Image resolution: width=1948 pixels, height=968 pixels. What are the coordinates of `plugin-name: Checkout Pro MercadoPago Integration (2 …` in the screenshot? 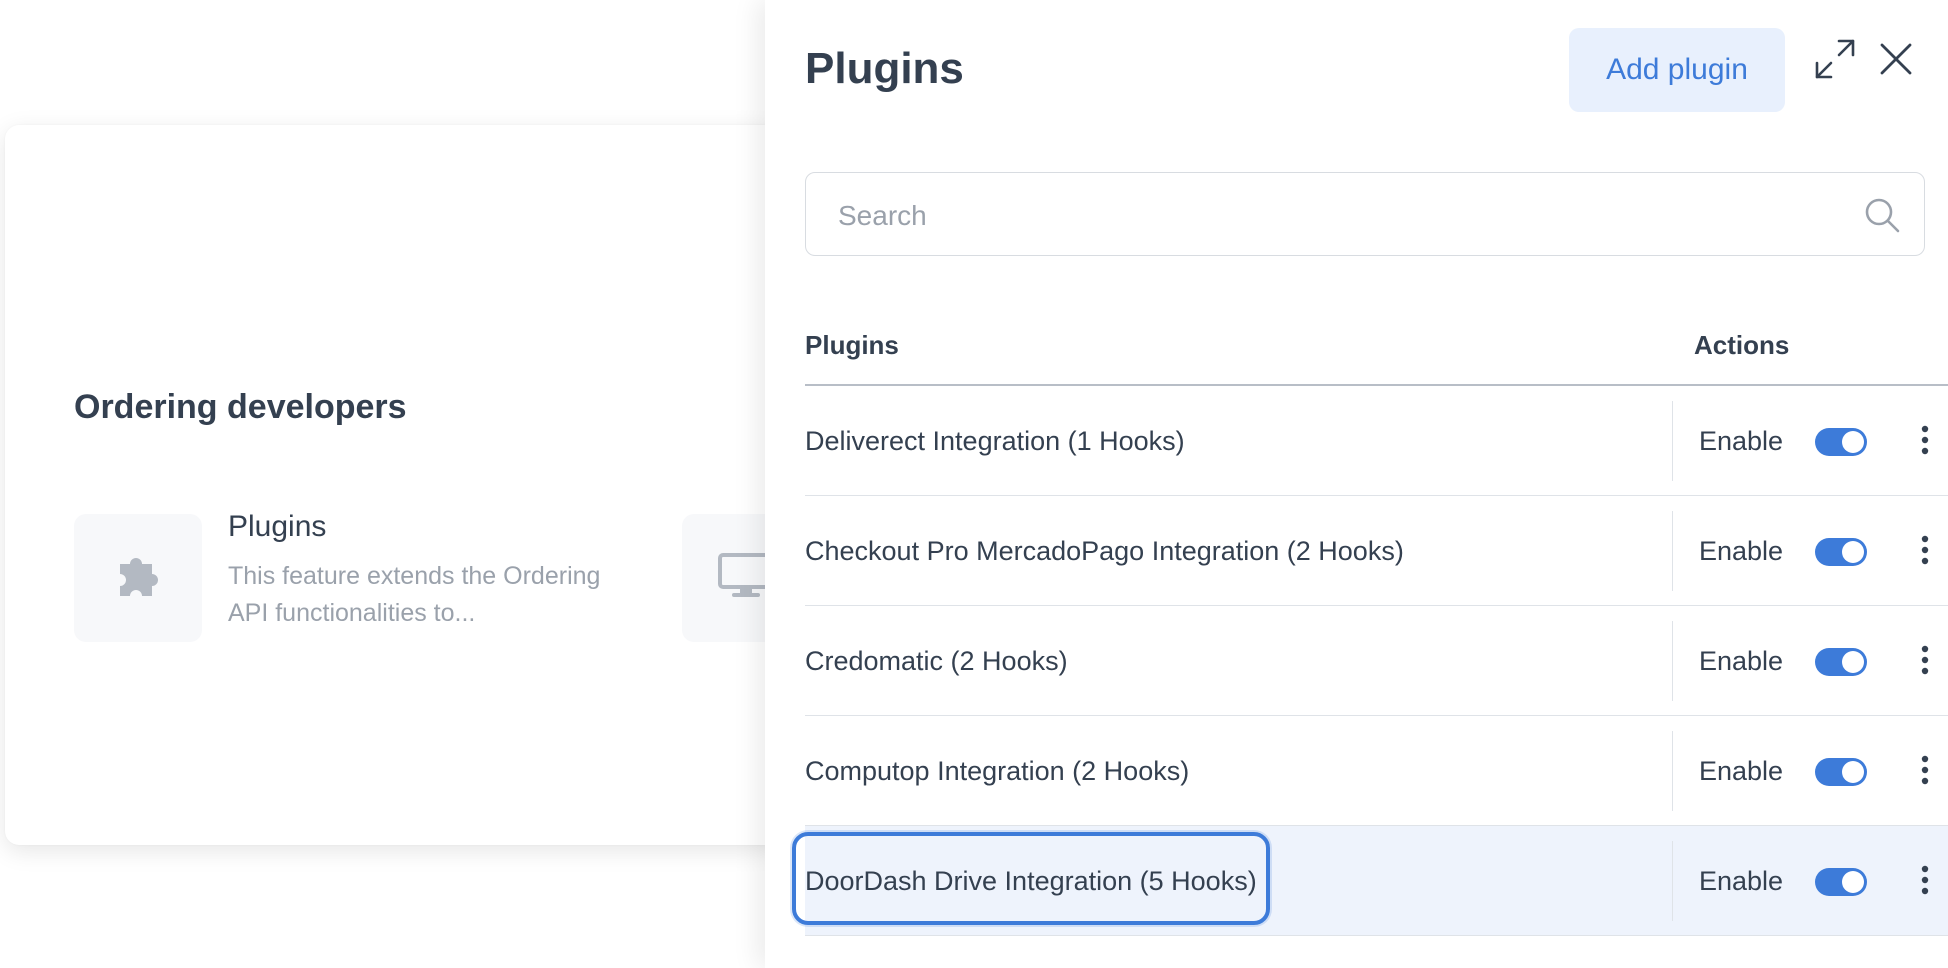 It's located at (1104, 551).